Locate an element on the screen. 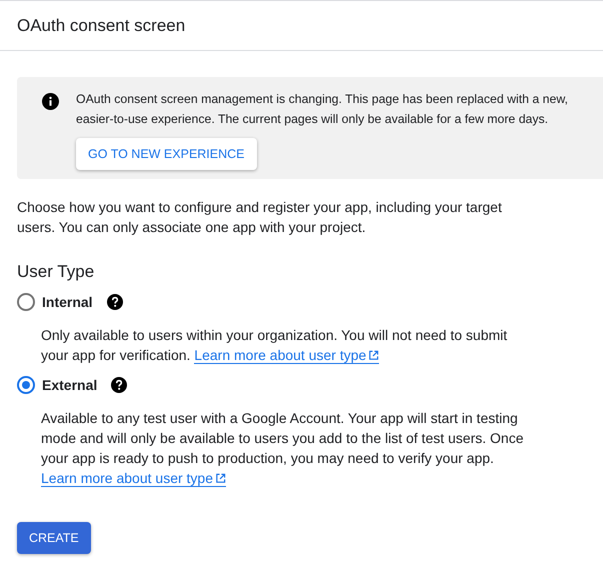 The image size is (603, 584). new-experience-button: GO TO NEW EXPERIENCE is located at coordinates (166, 154).